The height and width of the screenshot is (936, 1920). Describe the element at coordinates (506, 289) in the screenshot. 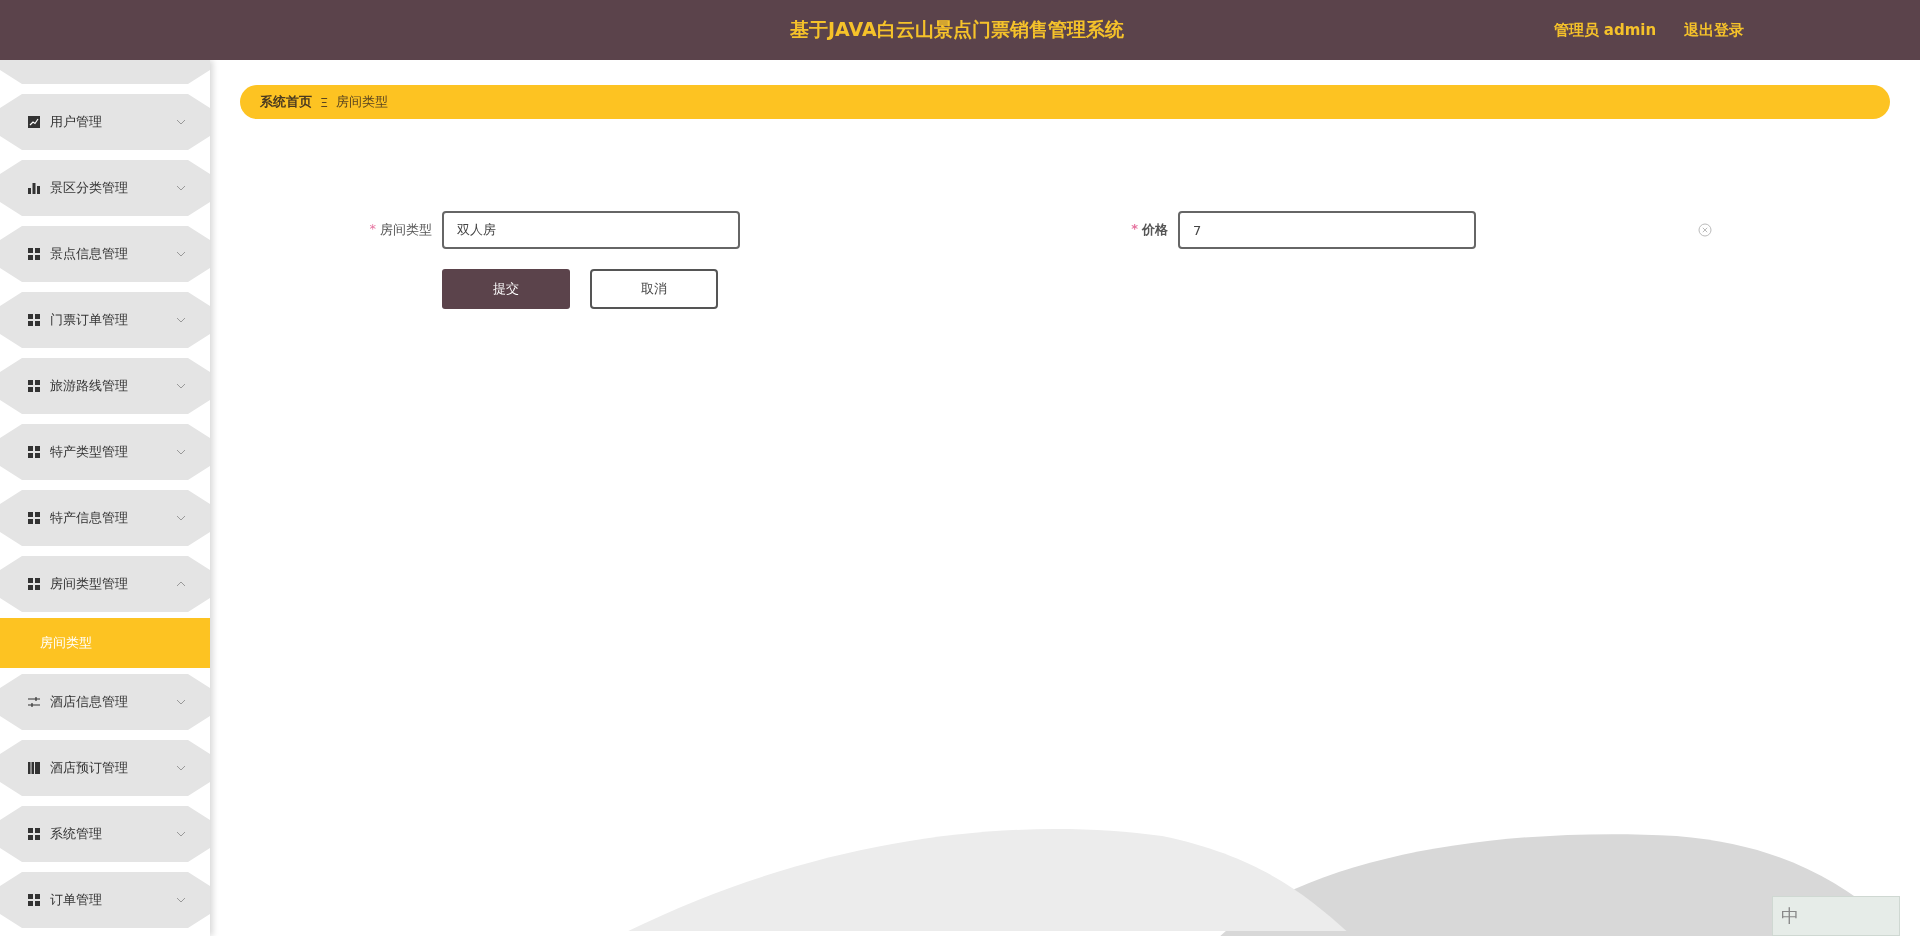

I see `submit-button: 提交` at that location.